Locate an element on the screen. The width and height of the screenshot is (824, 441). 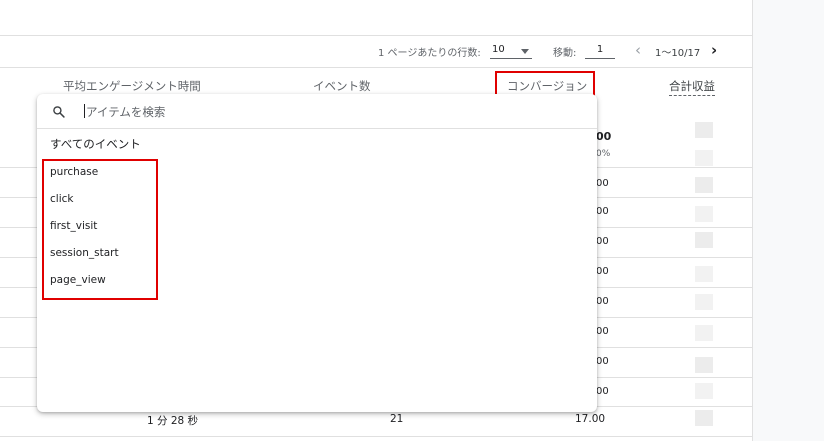
column-header-event-count: イベント数 is located at coordinates (342, 86).